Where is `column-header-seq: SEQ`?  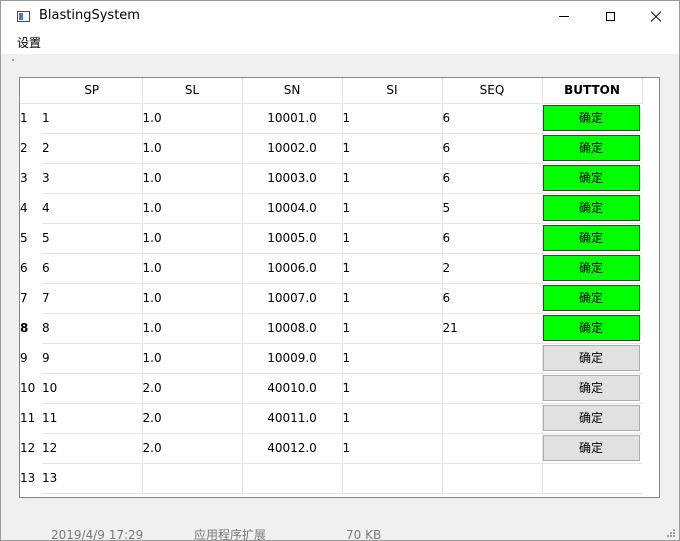 column-header-seq: SEQ is located at coordinates (492, 91).